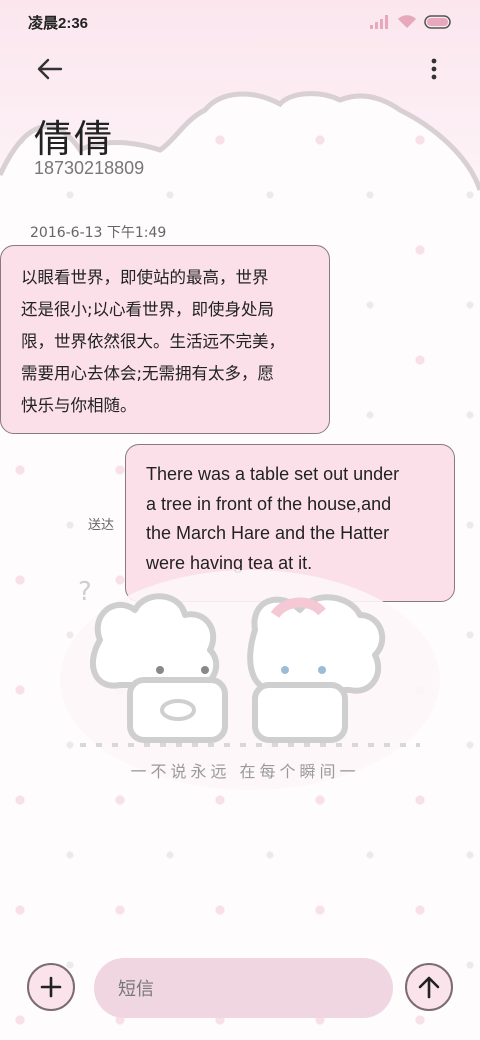  I want to click on send-button, so click(429, 987).